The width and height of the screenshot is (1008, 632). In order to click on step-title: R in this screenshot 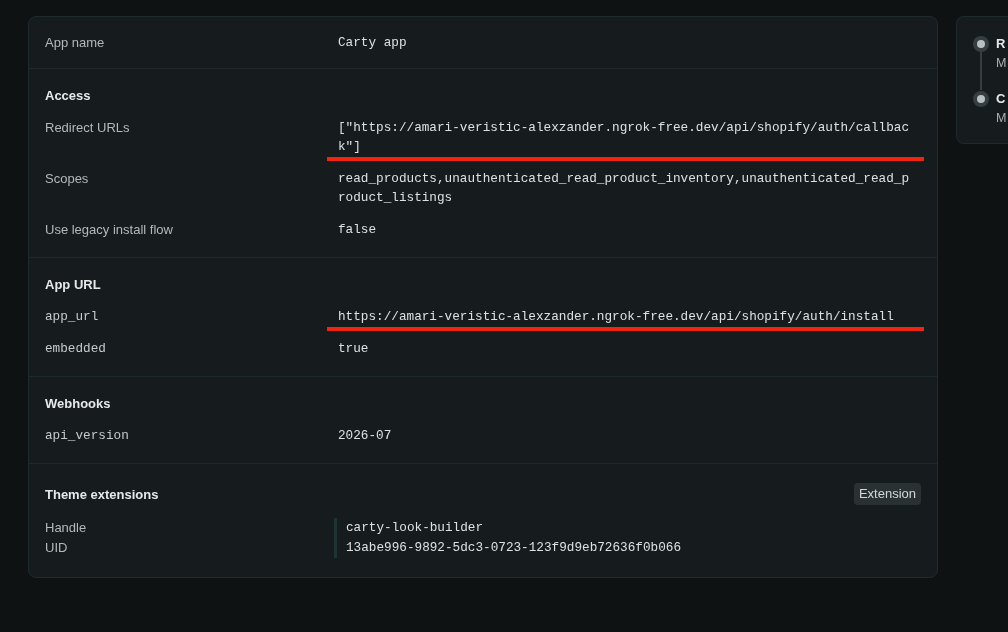, I will do `click(1001, 44)`.